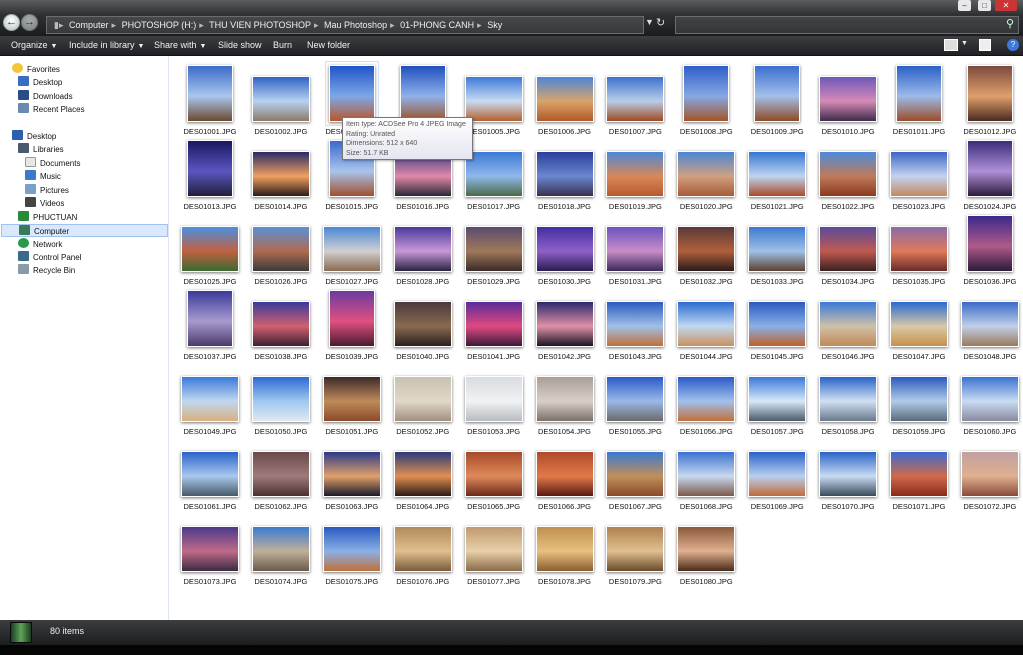 The height and width of the screenshot is (655, 1023). Describe the element at coordinates (494, 248) in the screenshot. I see `file-item: DES01029.JPG` at that location.